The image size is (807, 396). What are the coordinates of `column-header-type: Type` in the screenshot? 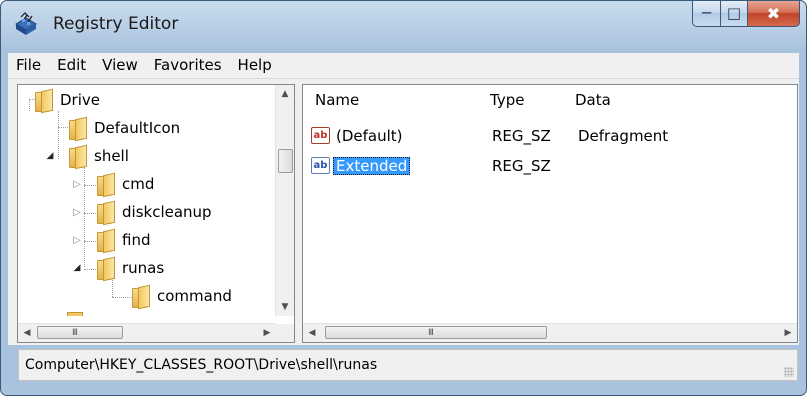 It's located at (507, 100).